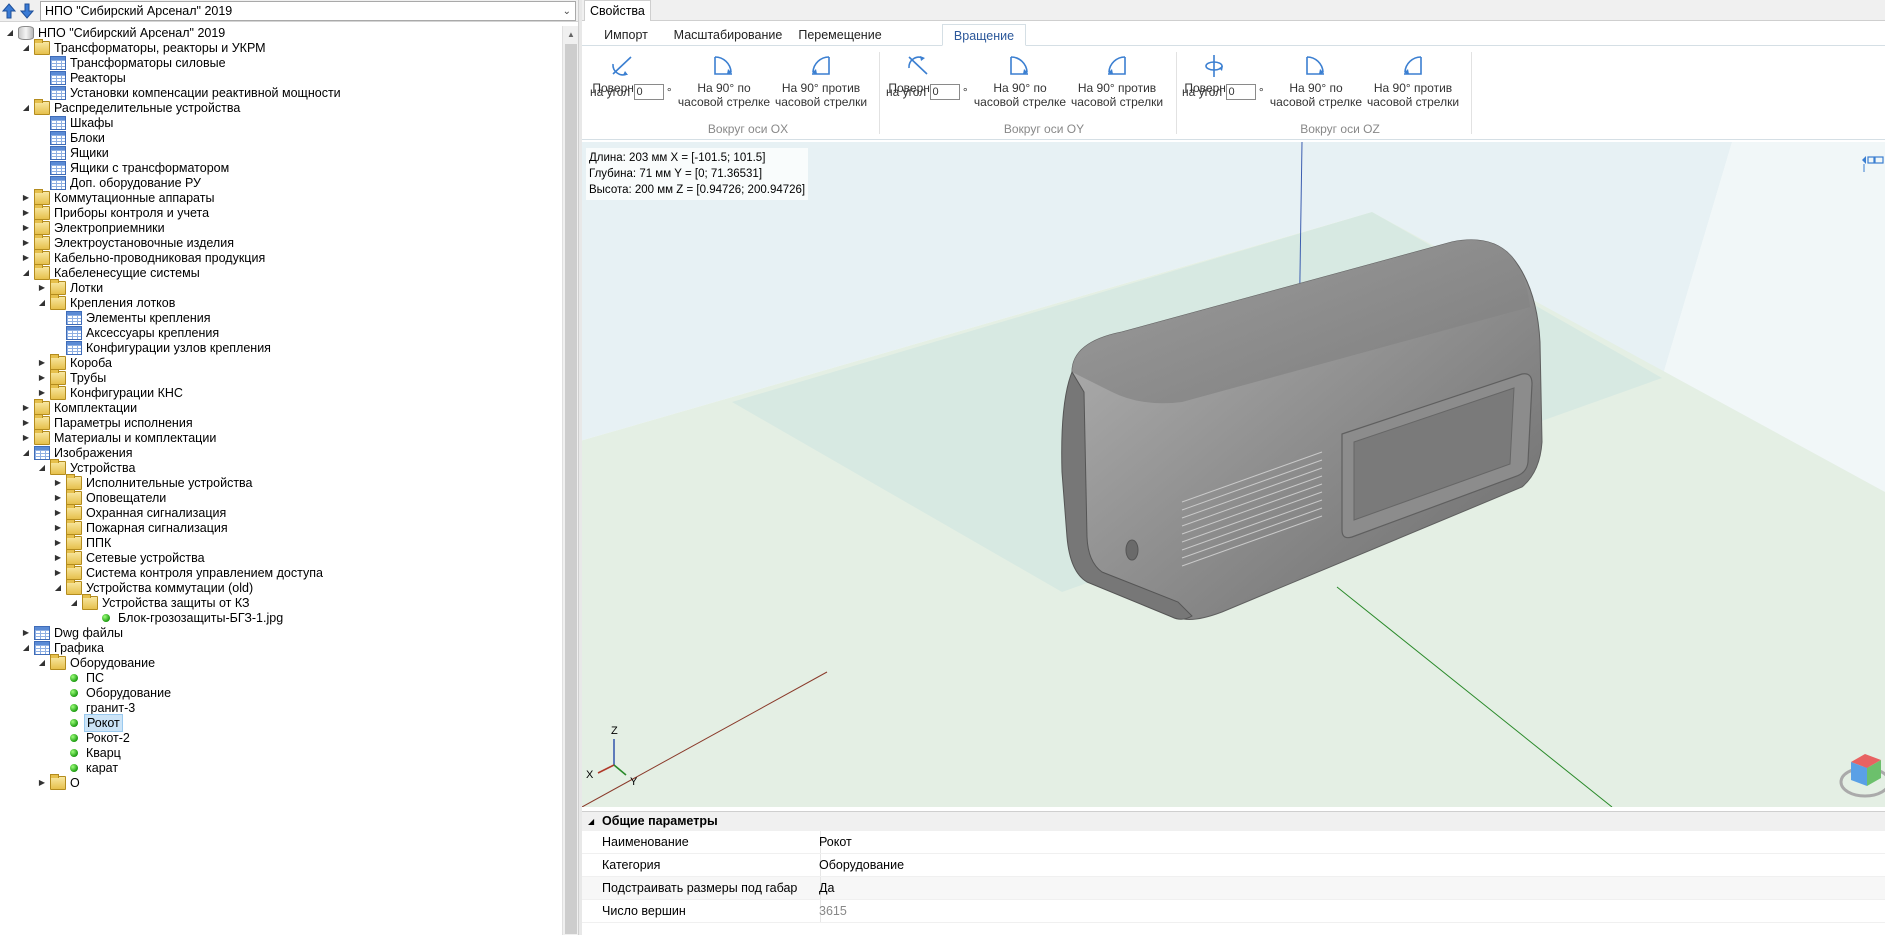 The width and height of the screenshot is (1885, 935). I want to click on oy-cw-label-top: На 90° по, so click(1020, 88).